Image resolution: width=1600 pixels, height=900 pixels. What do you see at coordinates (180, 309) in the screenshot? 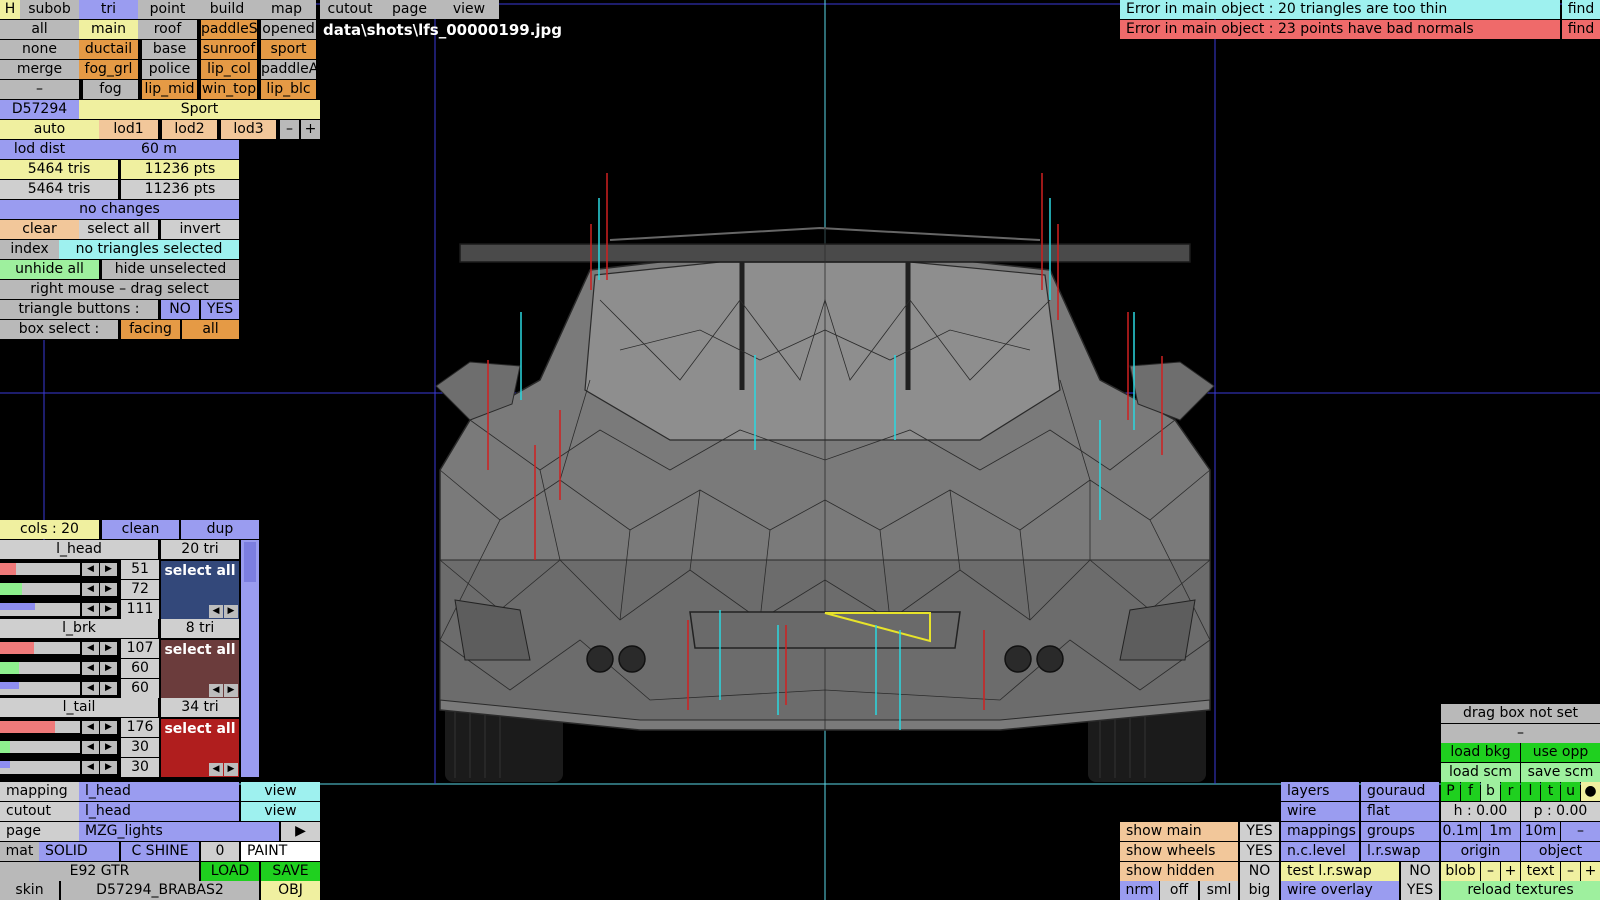
I see `tri-buttons-no: NO` at bounding box center [180, 309].